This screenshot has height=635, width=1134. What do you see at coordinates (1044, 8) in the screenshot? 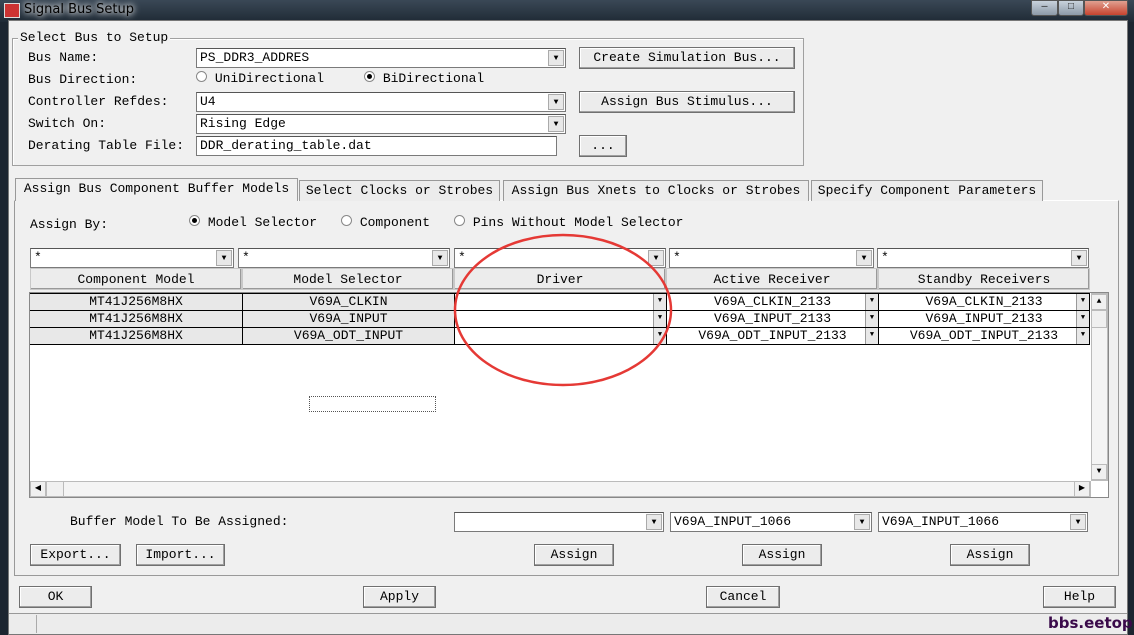
I see `minimize-button: —` at bounding box center [1044, 8].